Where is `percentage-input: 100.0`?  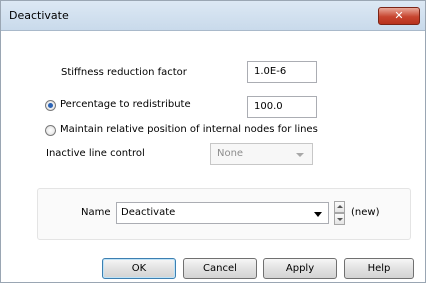
percentage-input: 100.0 is located at coordinates (282, 107).